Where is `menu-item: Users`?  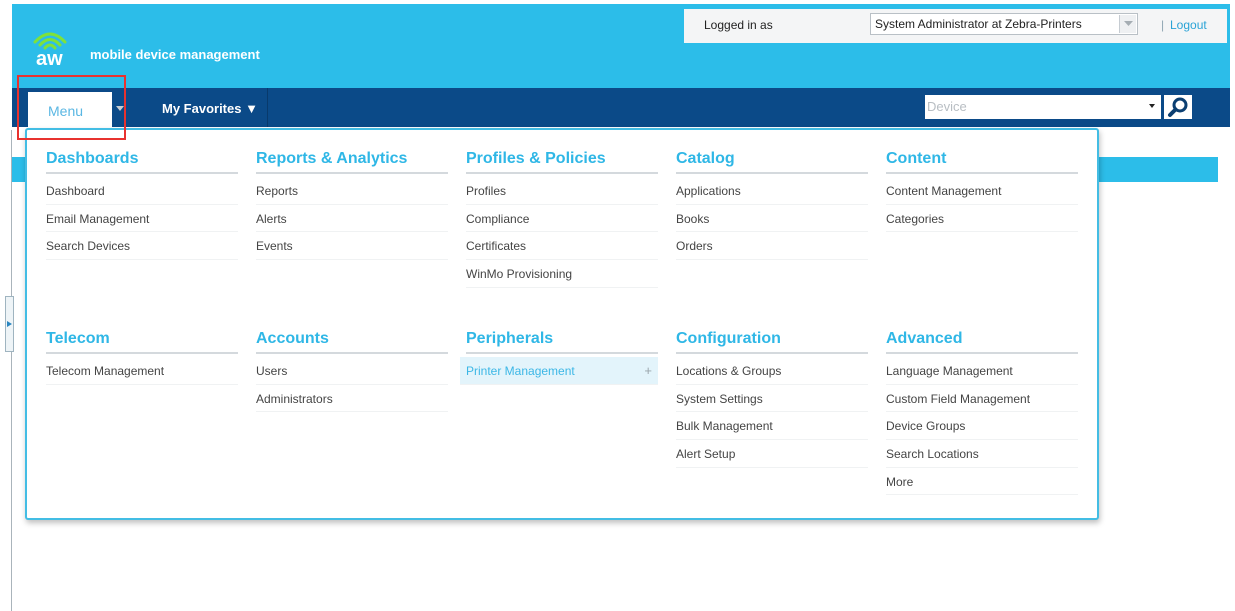
menu-item: Users is located at coordinates (352, 371).